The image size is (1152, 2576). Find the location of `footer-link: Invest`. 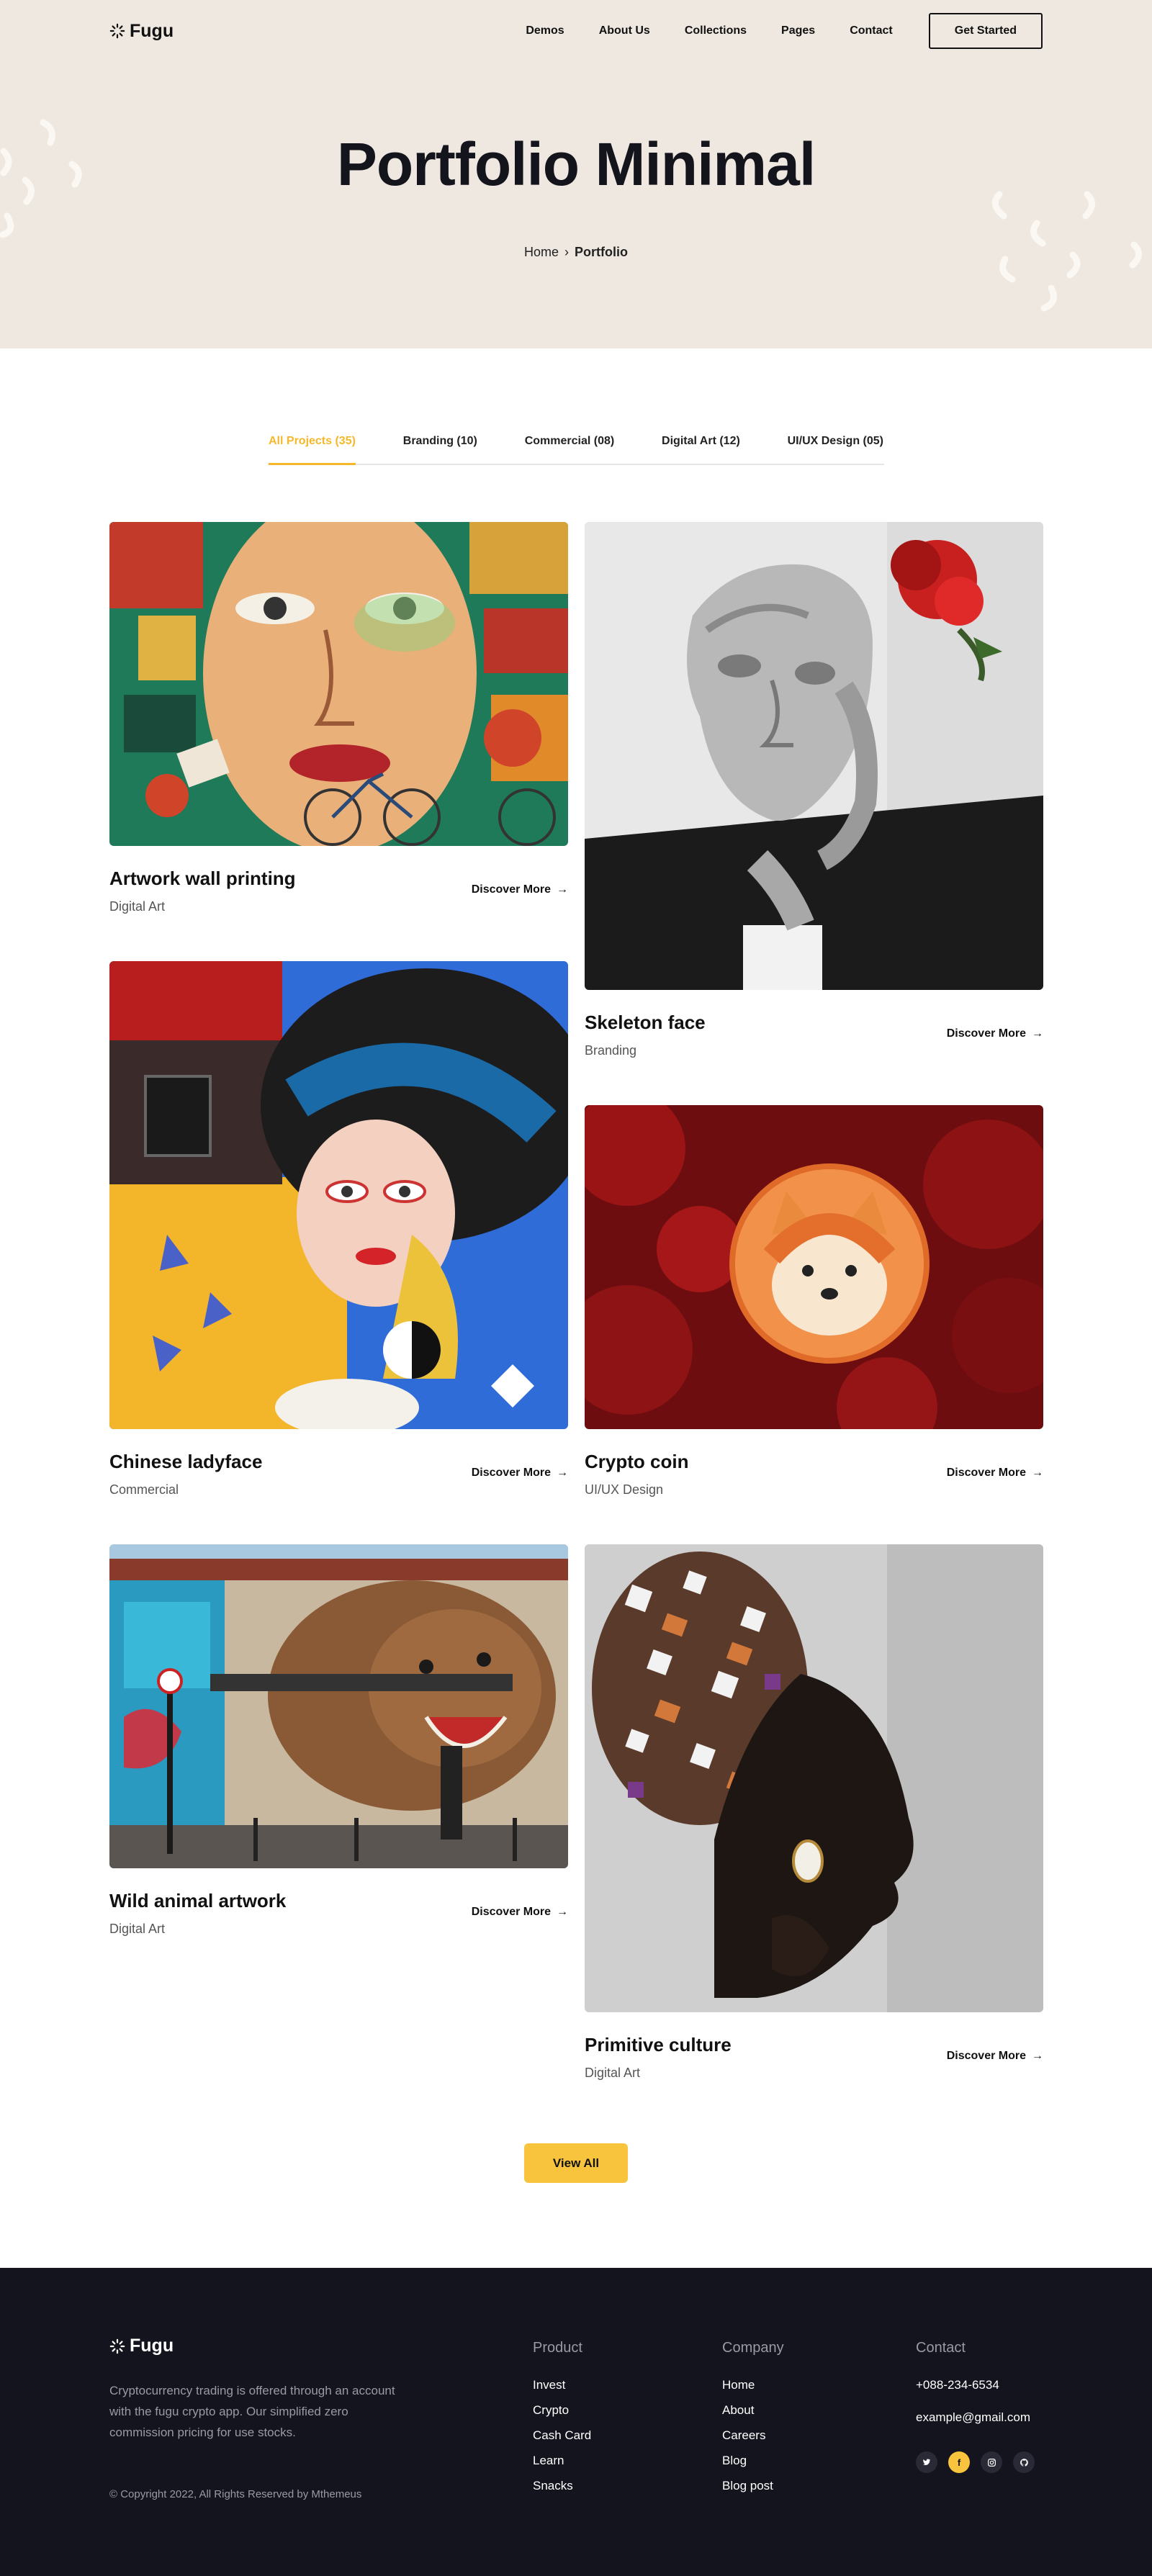

footer-link: Invest is located at coordinates (562, 2390).